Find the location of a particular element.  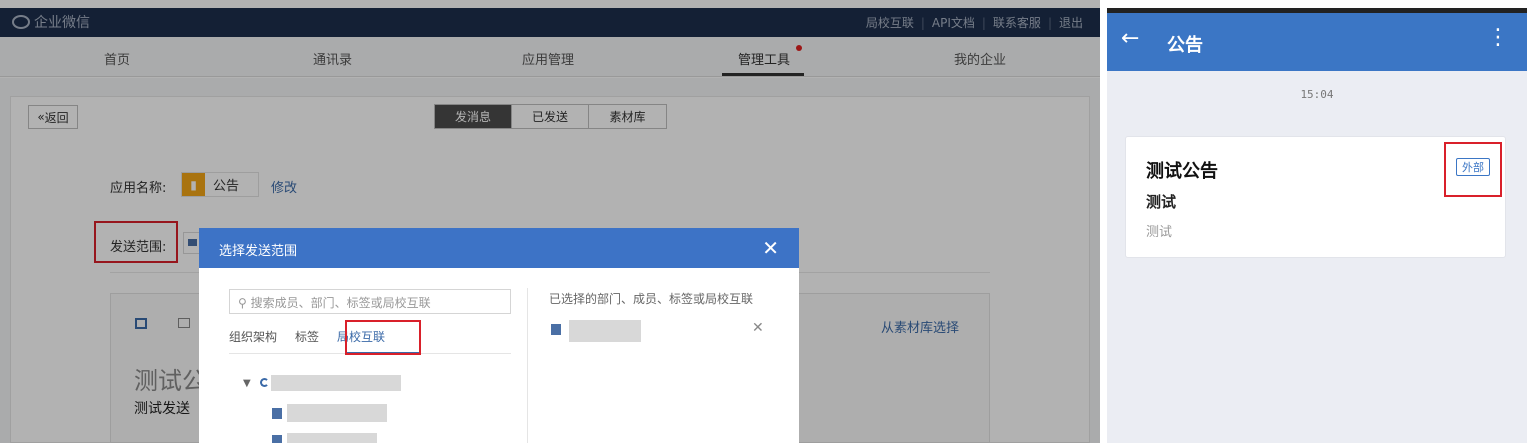

search-icon: ⚲ is located at coordinates (242, 303).